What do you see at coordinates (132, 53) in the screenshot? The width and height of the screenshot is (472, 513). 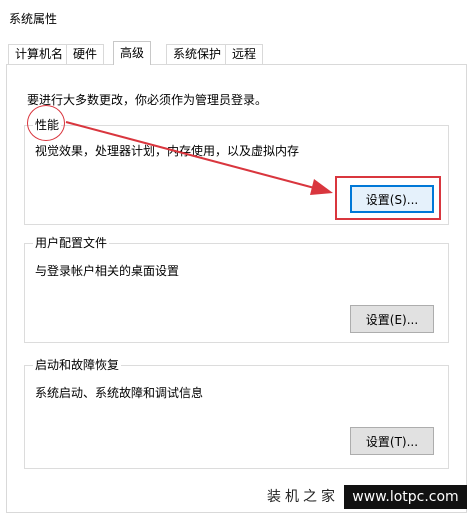 I see `tab-advanced: 高级` at bounding box center [132, 53].